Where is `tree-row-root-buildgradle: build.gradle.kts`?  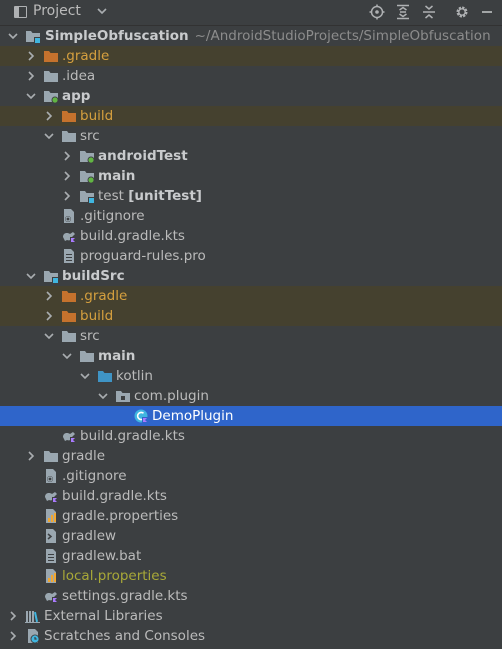 tree-row-root-buildgradle: build.gradle.kts is located at coordinates (251, 496).